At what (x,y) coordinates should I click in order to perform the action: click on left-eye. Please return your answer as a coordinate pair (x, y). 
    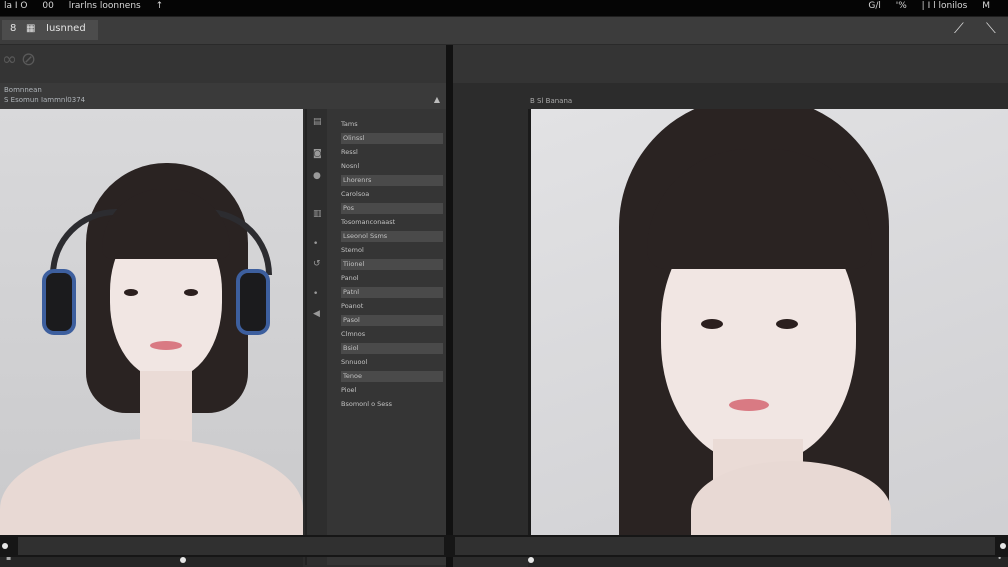
    Looking at the image, I should click on (131, 292).